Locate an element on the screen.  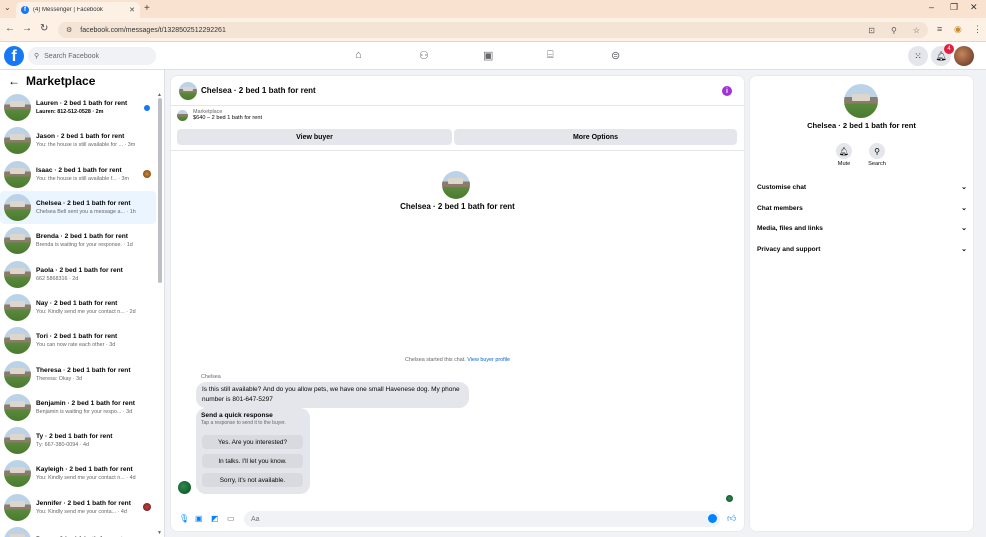
thumbs-up-icon: 👍︎ is located at coordinates (731, 518).